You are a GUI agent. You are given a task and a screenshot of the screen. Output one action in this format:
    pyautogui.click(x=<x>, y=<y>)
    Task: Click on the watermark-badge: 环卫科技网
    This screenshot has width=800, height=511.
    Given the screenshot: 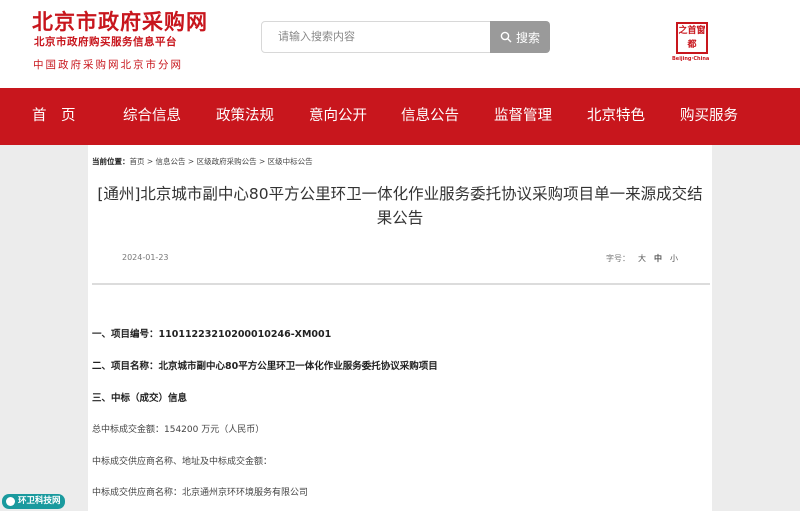 What is the action you would take?
    pyautogui.click(x=33, y=501)
    